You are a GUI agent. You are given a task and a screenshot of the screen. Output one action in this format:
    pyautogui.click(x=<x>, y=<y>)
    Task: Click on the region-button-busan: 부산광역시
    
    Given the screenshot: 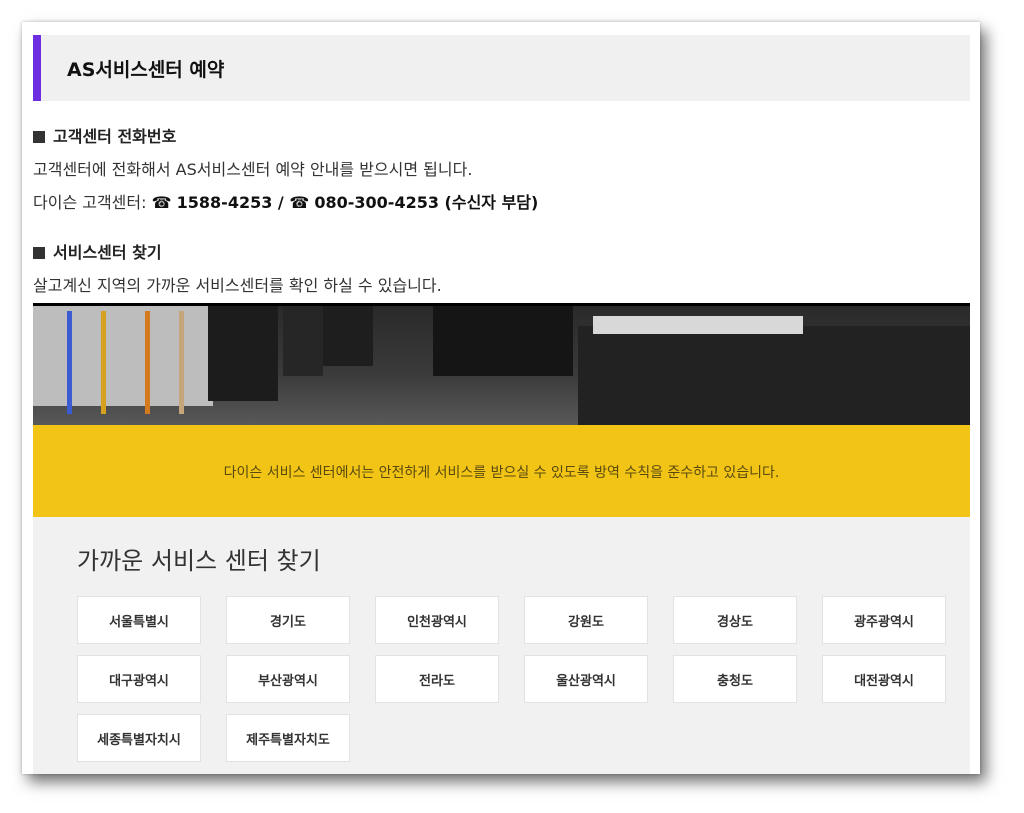 What is the action you would take?
    pyautogui.click(x=288, y=679)
    